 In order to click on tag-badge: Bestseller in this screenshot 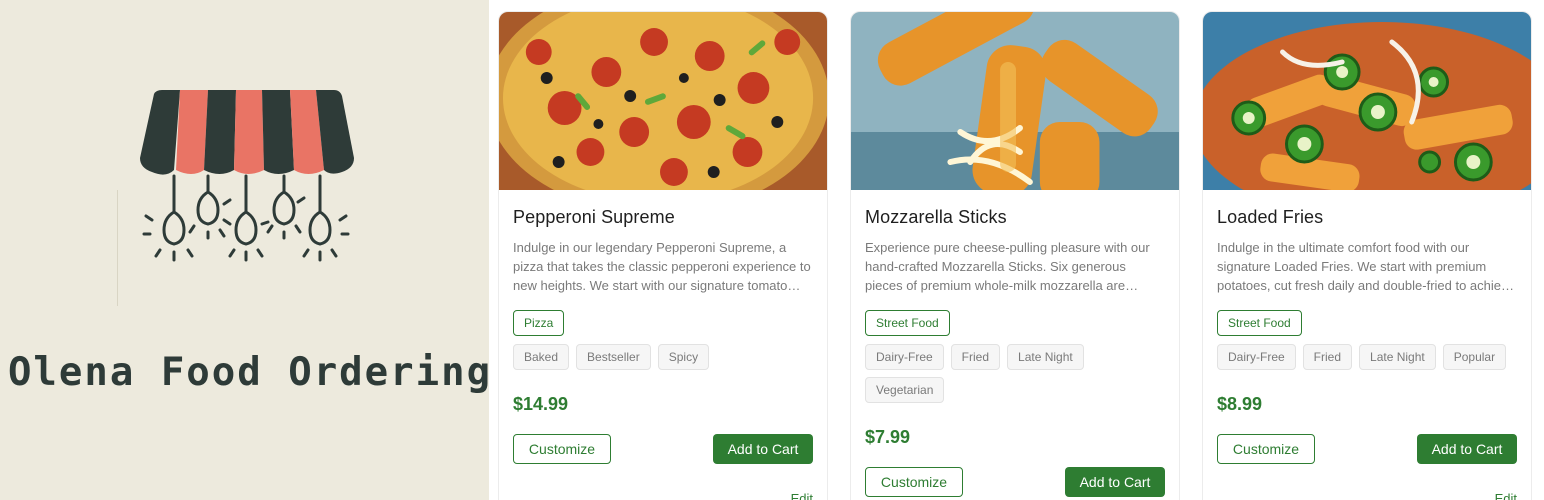, I will do `click(613, 357)`.